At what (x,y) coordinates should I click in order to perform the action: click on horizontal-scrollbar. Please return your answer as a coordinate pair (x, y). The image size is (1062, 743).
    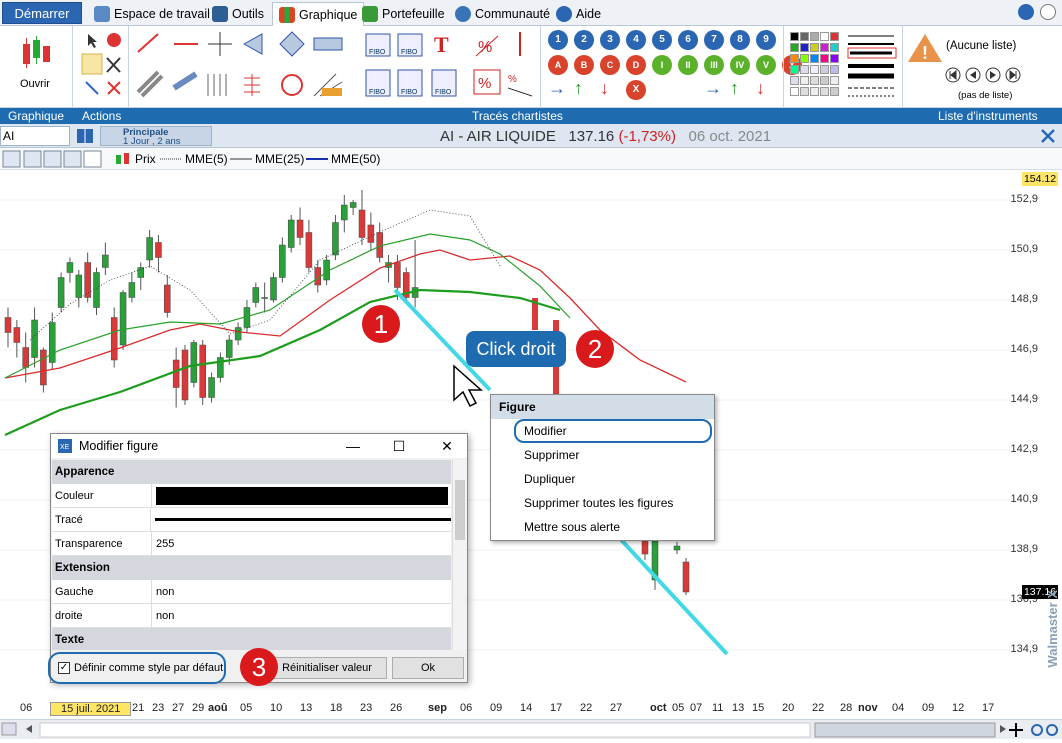
    Looking at the image, I should click on (531, 729).